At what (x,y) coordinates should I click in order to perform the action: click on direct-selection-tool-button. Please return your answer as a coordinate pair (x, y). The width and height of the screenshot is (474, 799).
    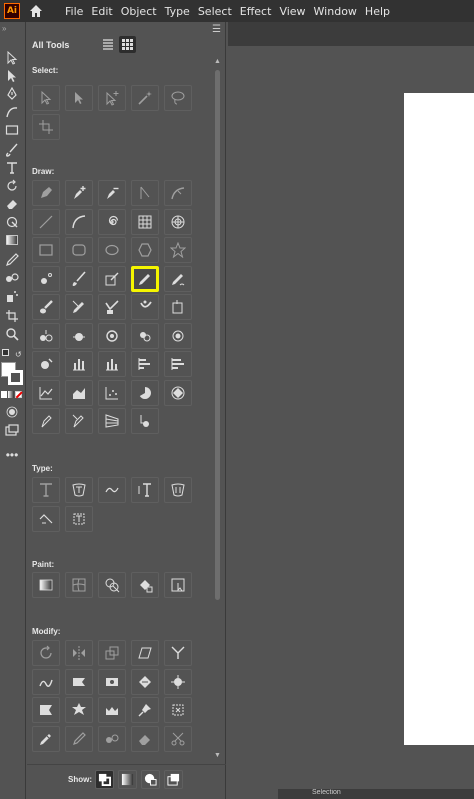
    Looking at the image, I should click on (79, 98).